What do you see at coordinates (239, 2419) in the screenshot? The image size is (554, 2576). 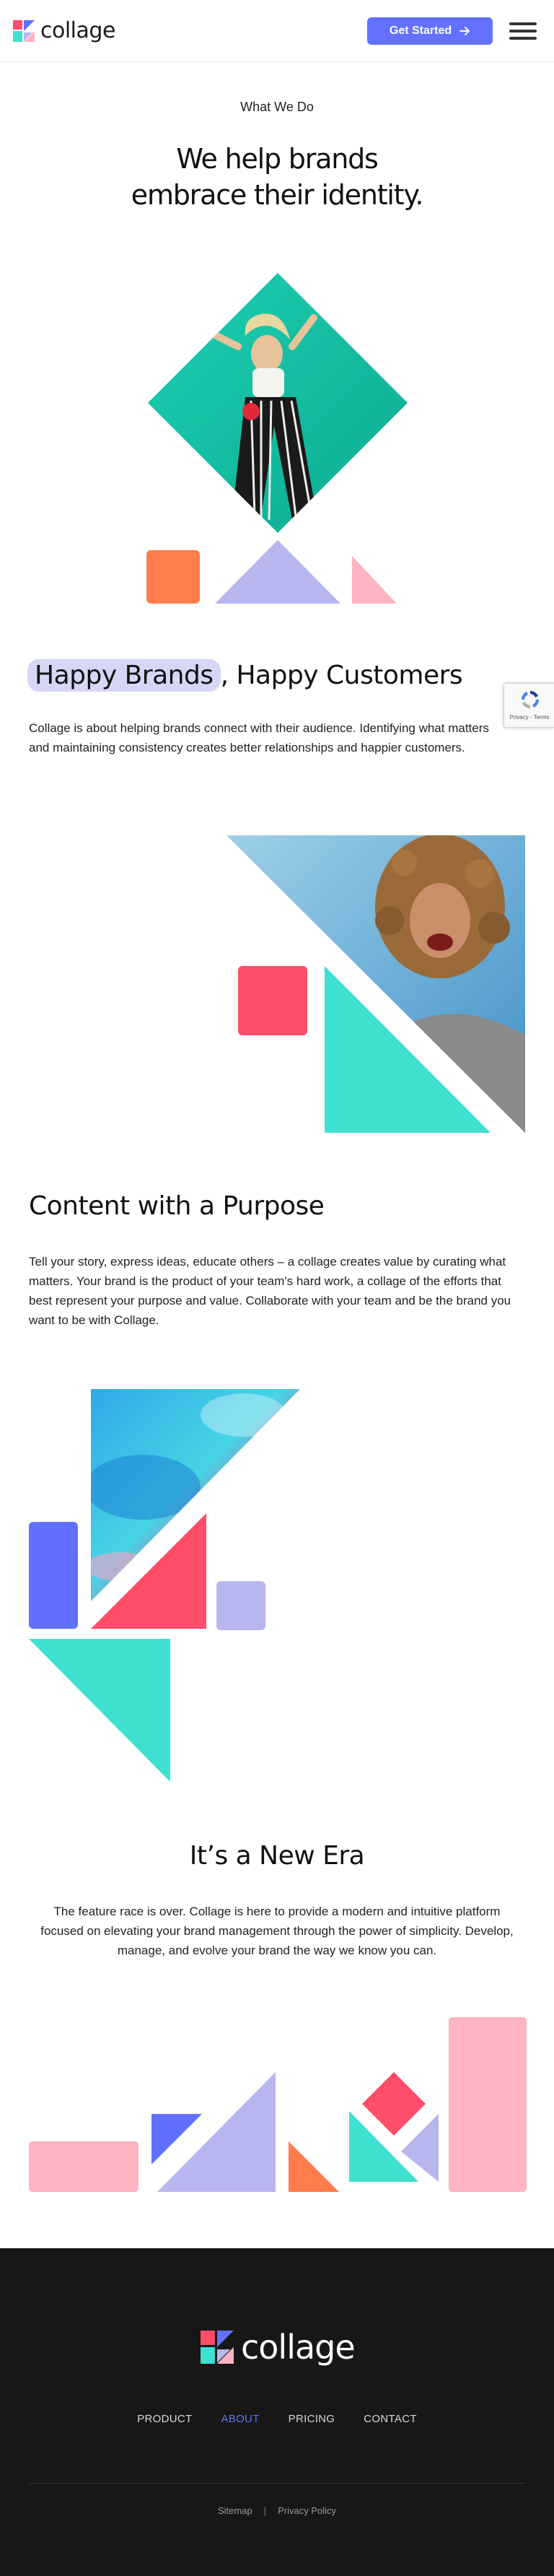 I see `footer-nav-about: ABOUT` at bounding box center [239, 2419].